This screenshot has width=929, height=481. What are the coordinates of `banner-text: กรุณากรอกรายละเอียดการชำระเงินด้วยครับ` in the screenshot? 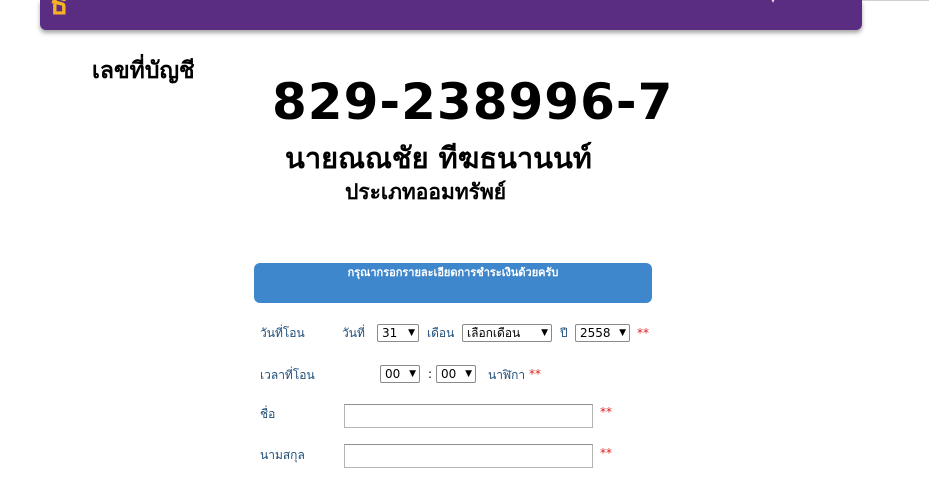 It's located at (453, 272).